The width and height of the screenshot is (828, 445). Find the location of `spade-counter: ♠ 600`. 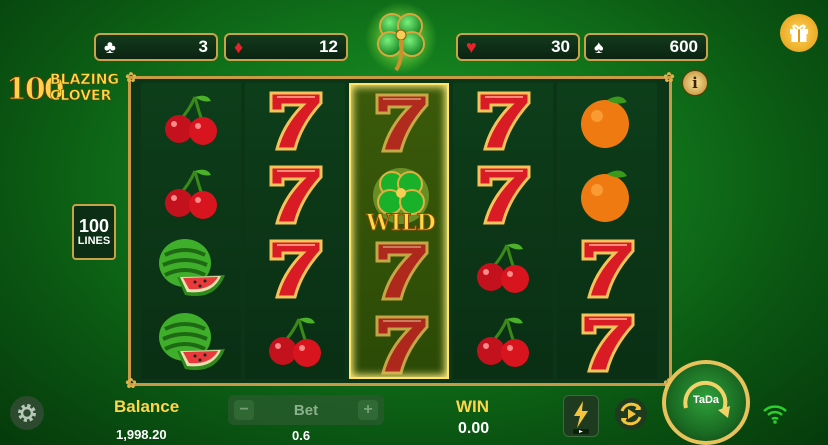

spade-counter: ♠ 600 is located at coordinates (646, 47).